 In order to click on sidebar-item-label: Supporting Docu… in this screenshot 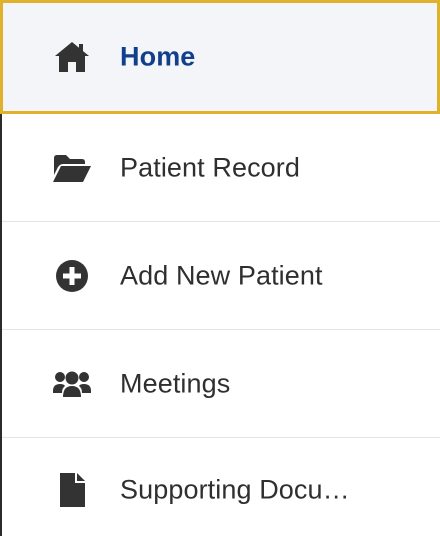, I will do `click(235, 489)`.